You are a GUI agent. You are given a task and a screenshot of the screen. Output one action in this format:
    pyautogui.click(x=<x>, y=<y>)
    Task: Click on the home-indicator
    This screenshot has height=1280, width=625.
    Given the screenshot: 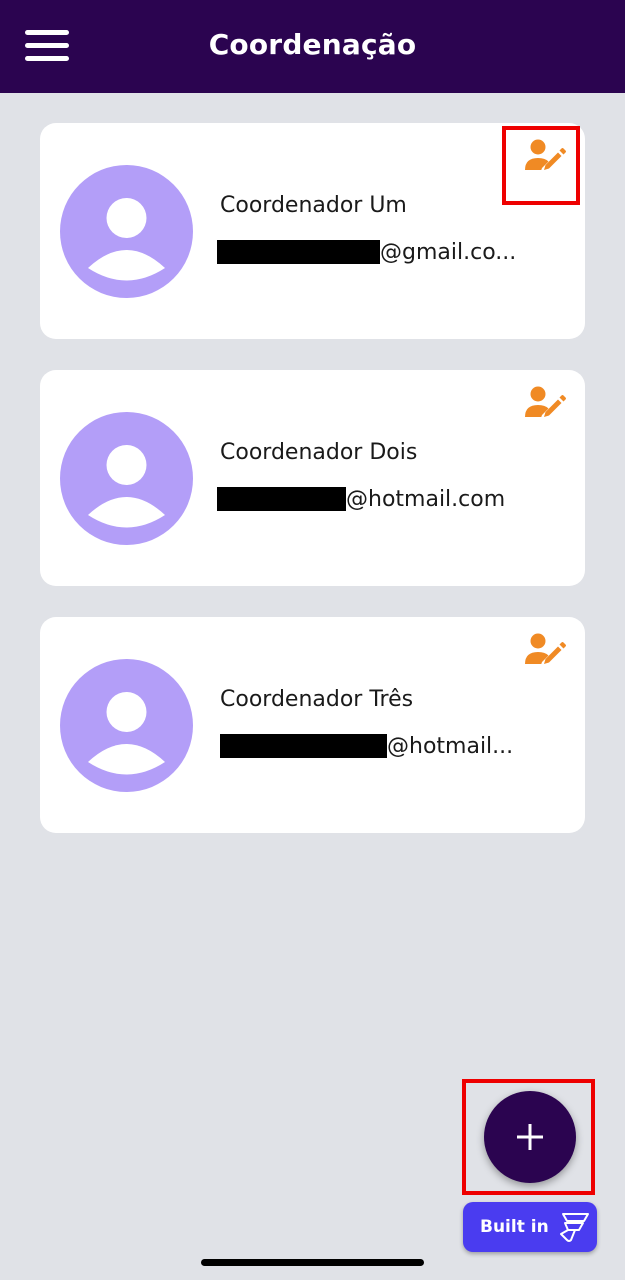 What is the action you would take?
    pyautogui.click(x=312, y=1262)
    